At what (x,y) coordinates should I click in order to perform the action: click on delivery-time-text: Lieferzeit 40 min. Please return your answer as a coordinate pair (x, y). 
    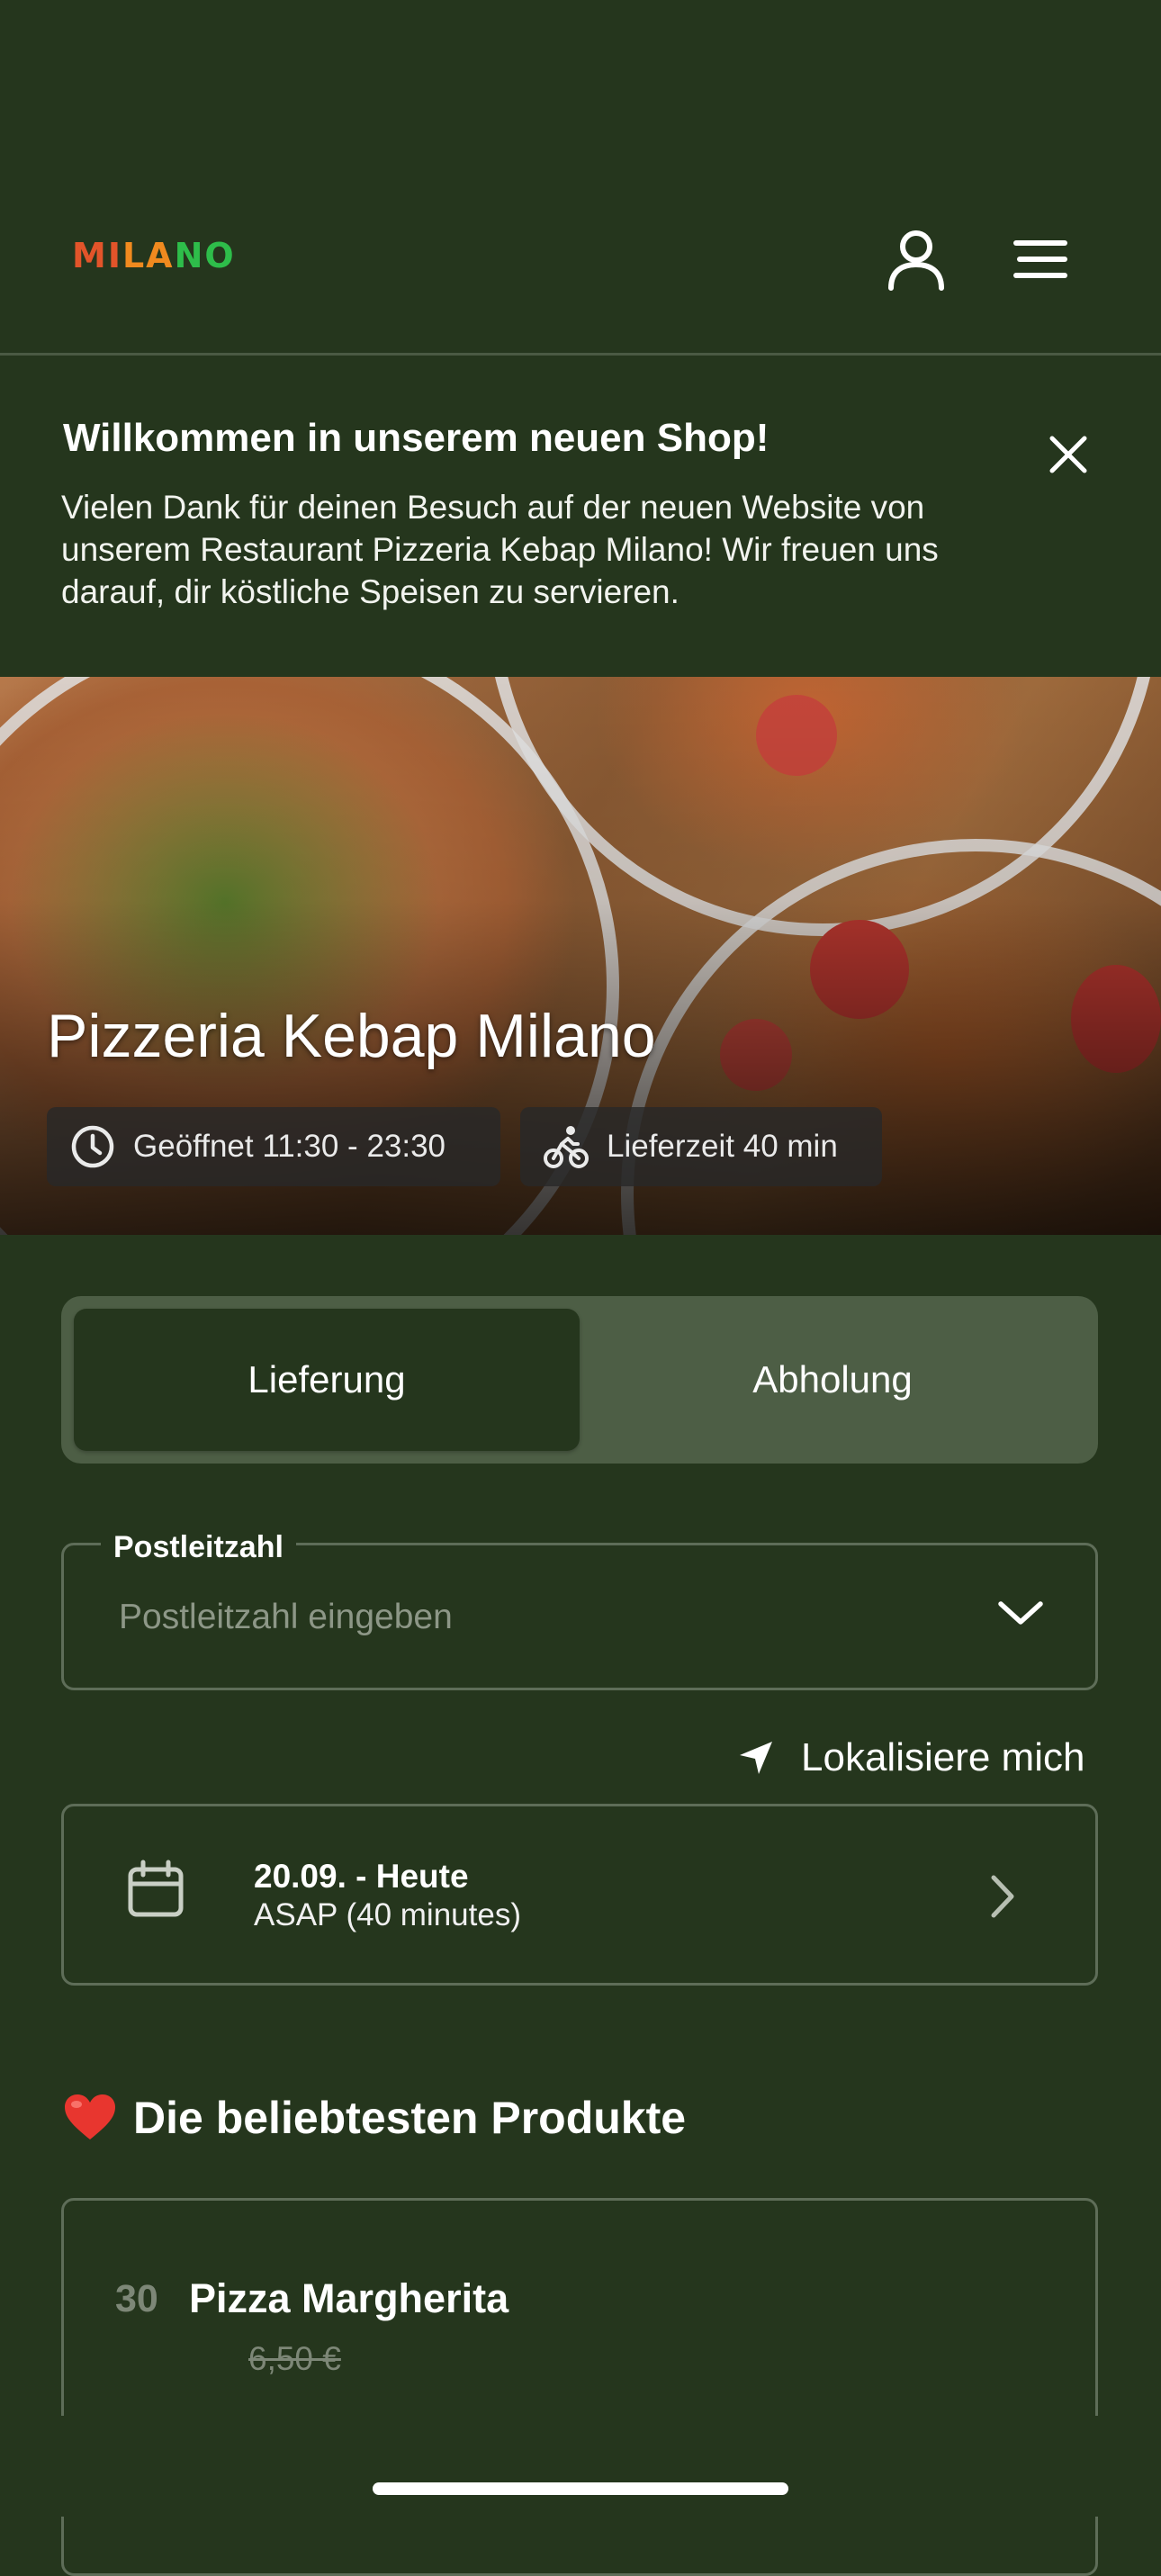
    Looking at the image, I should click on (723, 1146).